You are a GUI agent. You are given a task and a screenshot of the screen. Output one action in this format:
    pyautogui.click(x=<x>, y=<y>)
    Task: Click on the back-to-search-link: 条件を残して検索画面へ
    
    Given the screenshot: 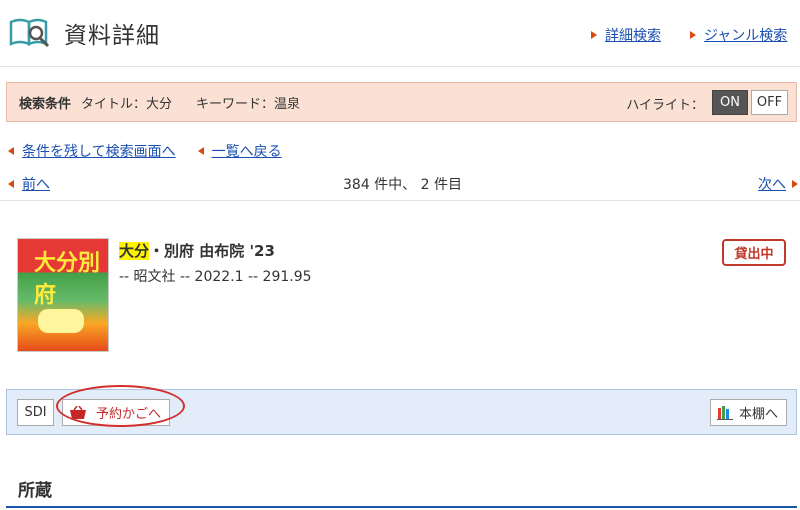 What is the action you would take?
    pyautogui.click(x=99, y=151)
    